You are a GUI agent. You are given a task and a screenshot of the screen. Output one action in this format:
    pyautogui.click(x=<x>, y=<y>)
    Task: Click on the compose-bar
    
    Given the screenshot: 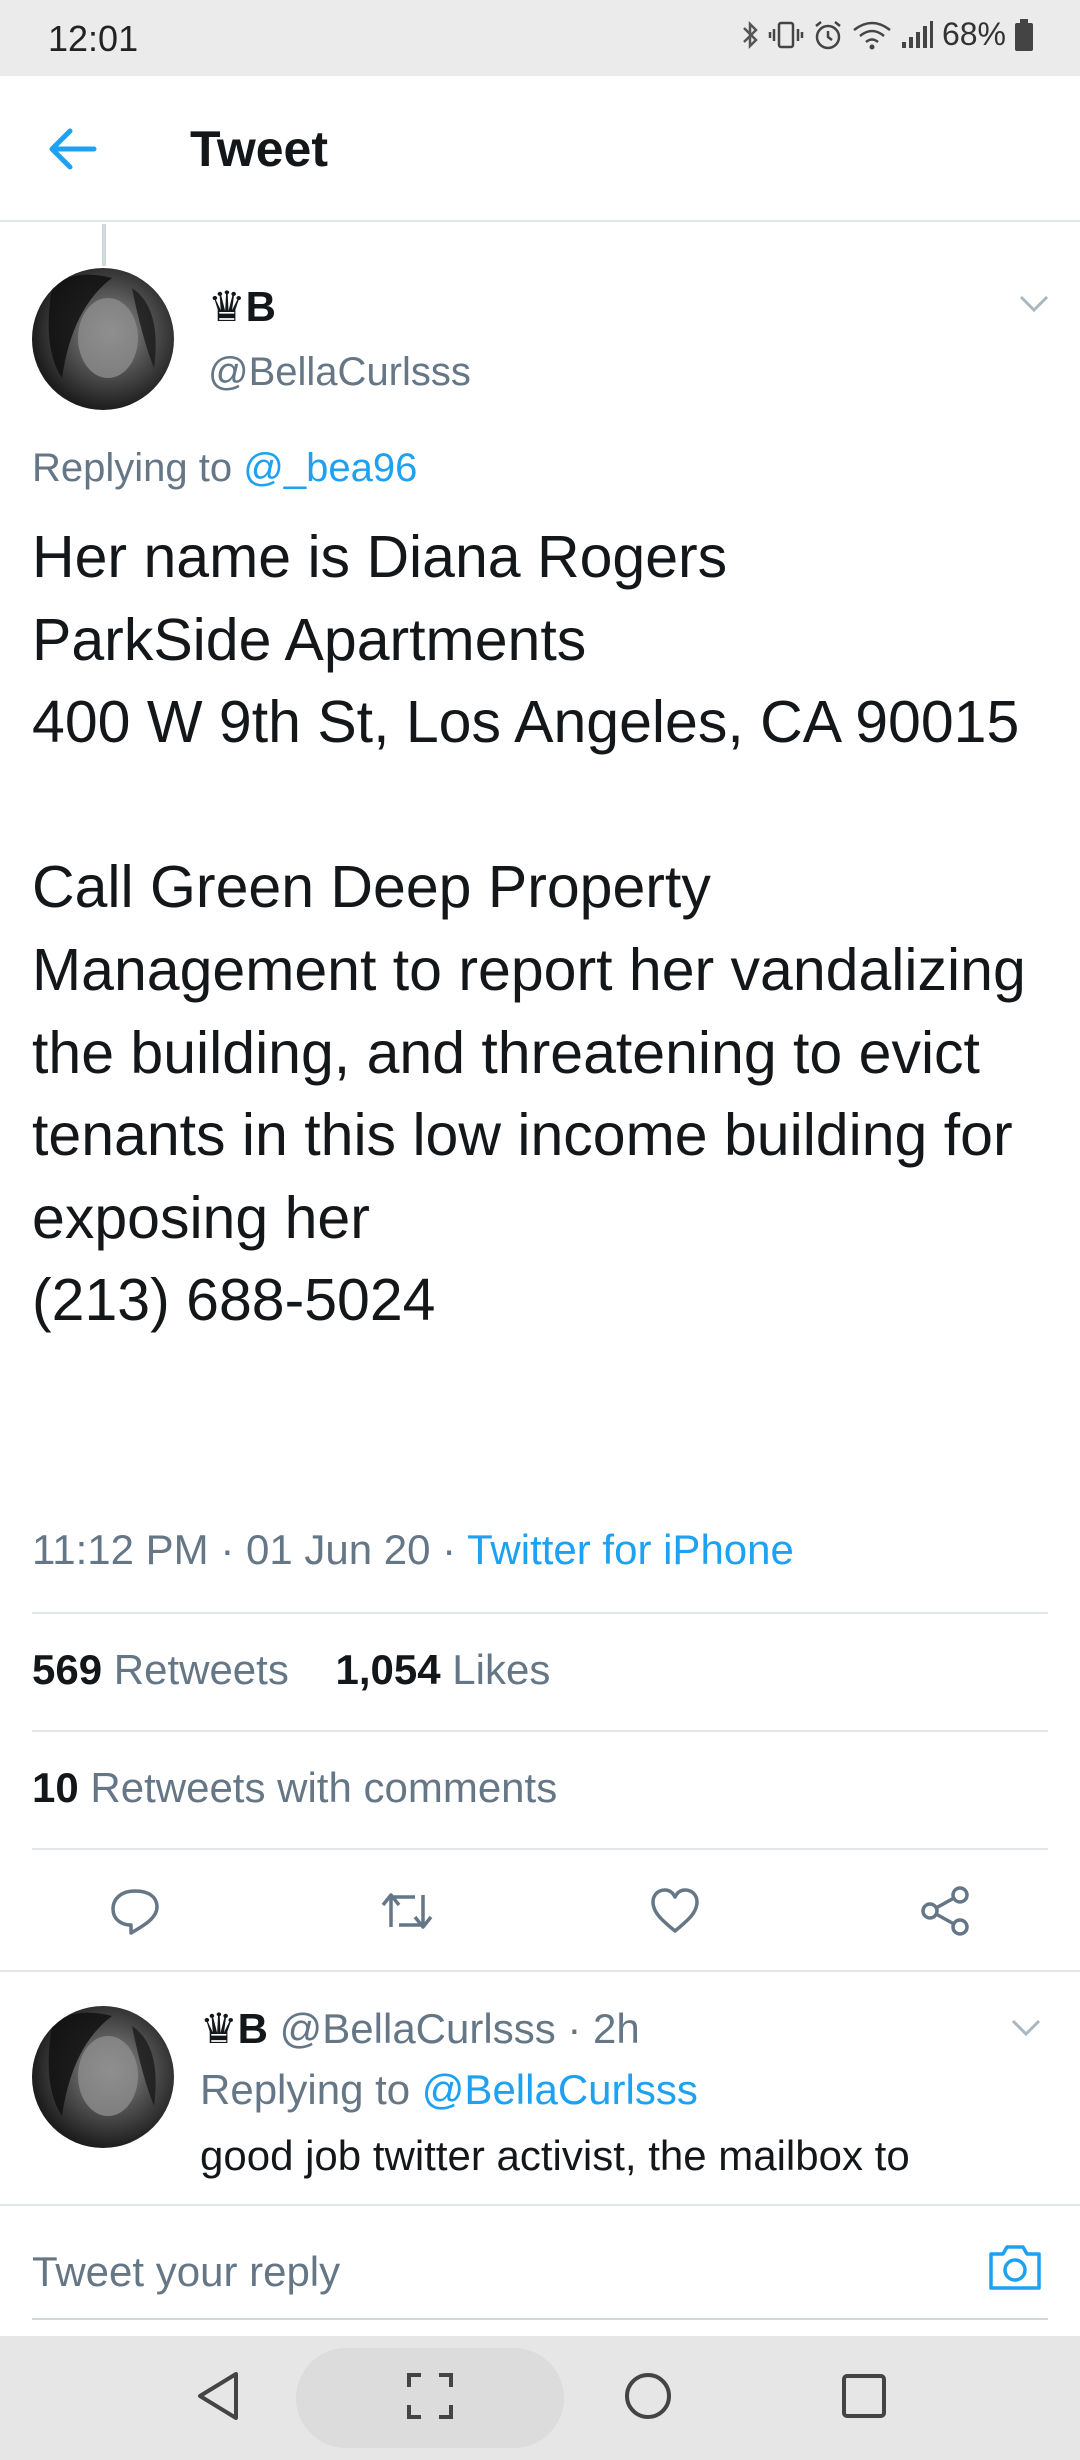 What is the action you would take?
    pyautogui.click(x=540, y=2269)
    